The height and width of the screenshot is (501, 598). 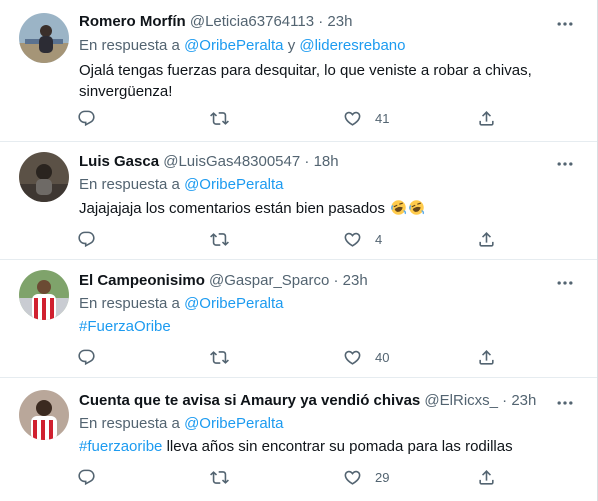 What do you see at coordinates (298, 477) in the screenshot?
I see `action-bar: 29` at bounding box center [298, 477].